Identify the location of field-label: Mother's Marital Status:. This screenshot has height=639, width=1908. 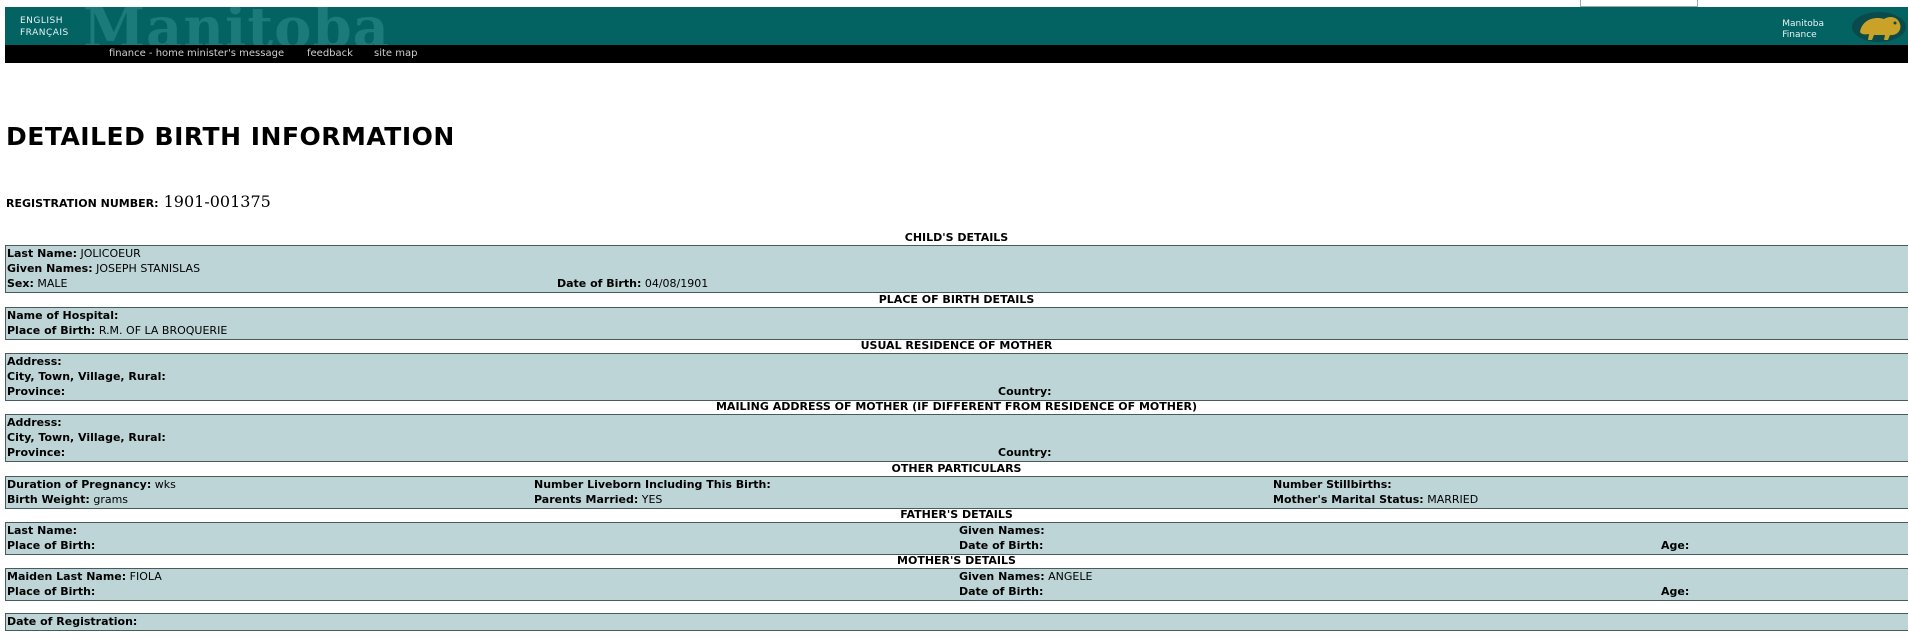
(1348, 499).